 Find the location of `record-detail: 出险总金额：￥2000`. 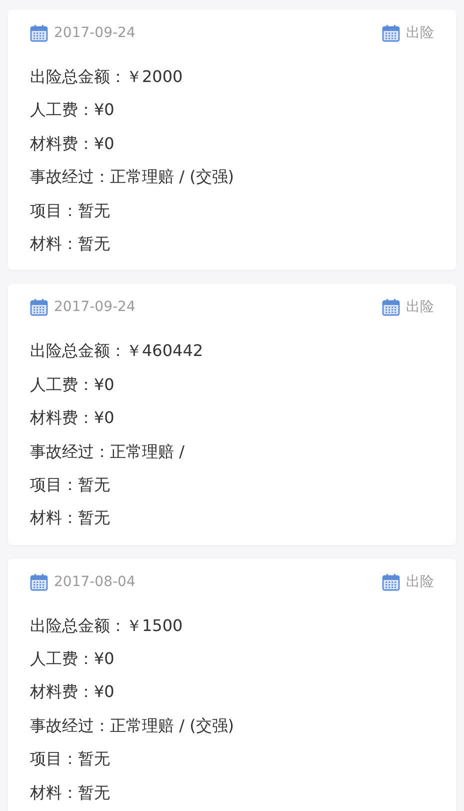

record-detail: 出险总金额：￥2000 is located at coordinates (107, 77).